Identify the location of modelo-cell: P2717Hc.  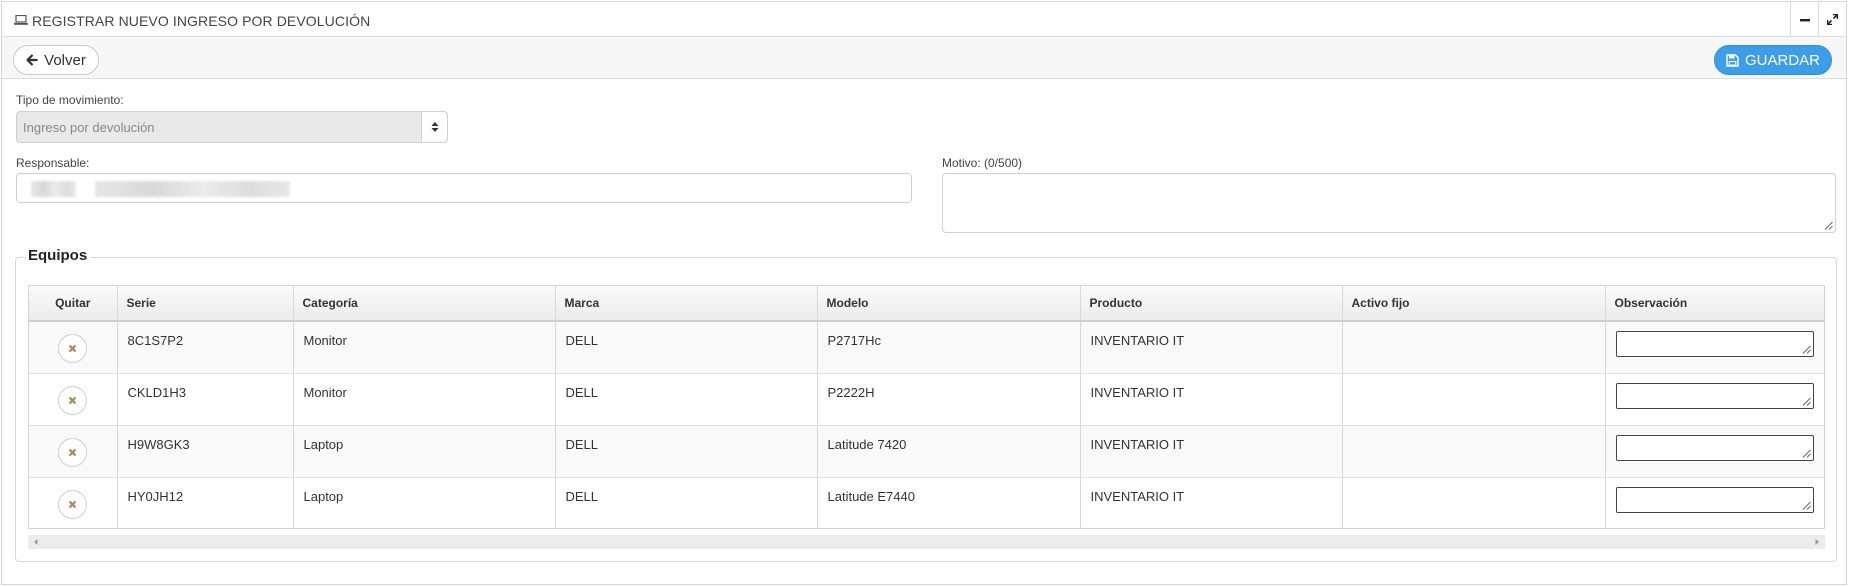
(949, 347).